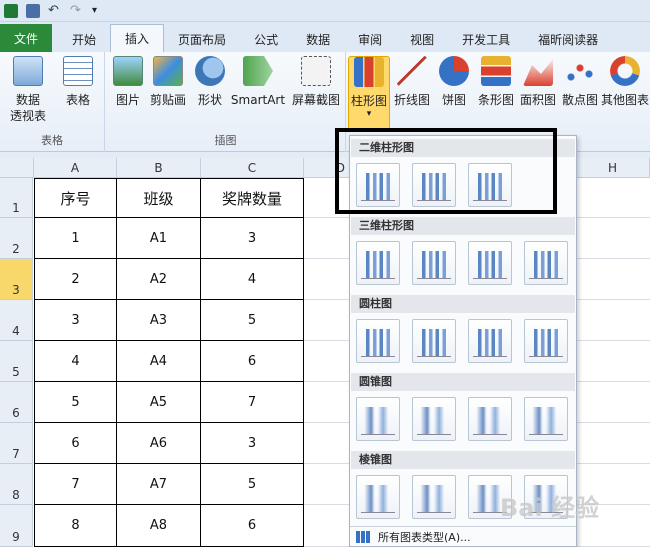 The width and height of the screenshot is (650, 547). I want to click on table-button: 表格, so click(78, 82).